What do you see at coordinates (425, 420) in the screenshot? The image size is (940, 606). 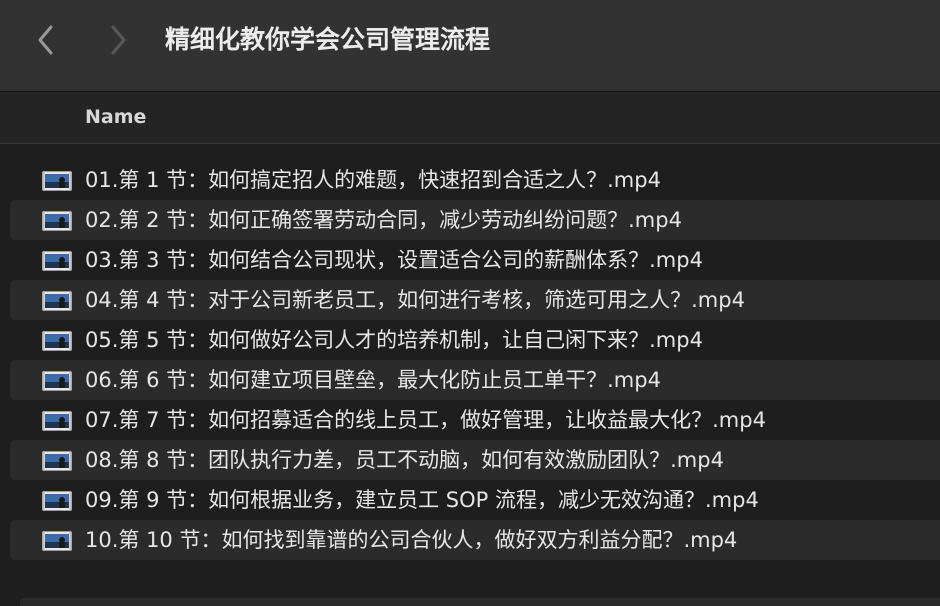 I see `file-name: 07.第 7 节：如何招募适合的线上员工，做好管理，让收益最大化？.mp4` at bounding box center [425, 420].